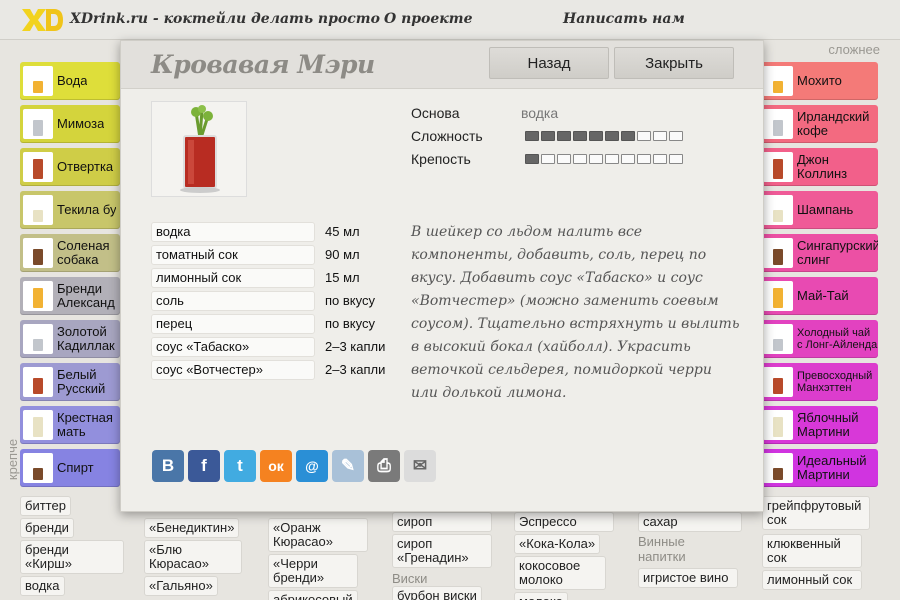  Describe the element at coordinates (541, 596) in the screenshot. I see `ingredient-chip: молоко` at that location.